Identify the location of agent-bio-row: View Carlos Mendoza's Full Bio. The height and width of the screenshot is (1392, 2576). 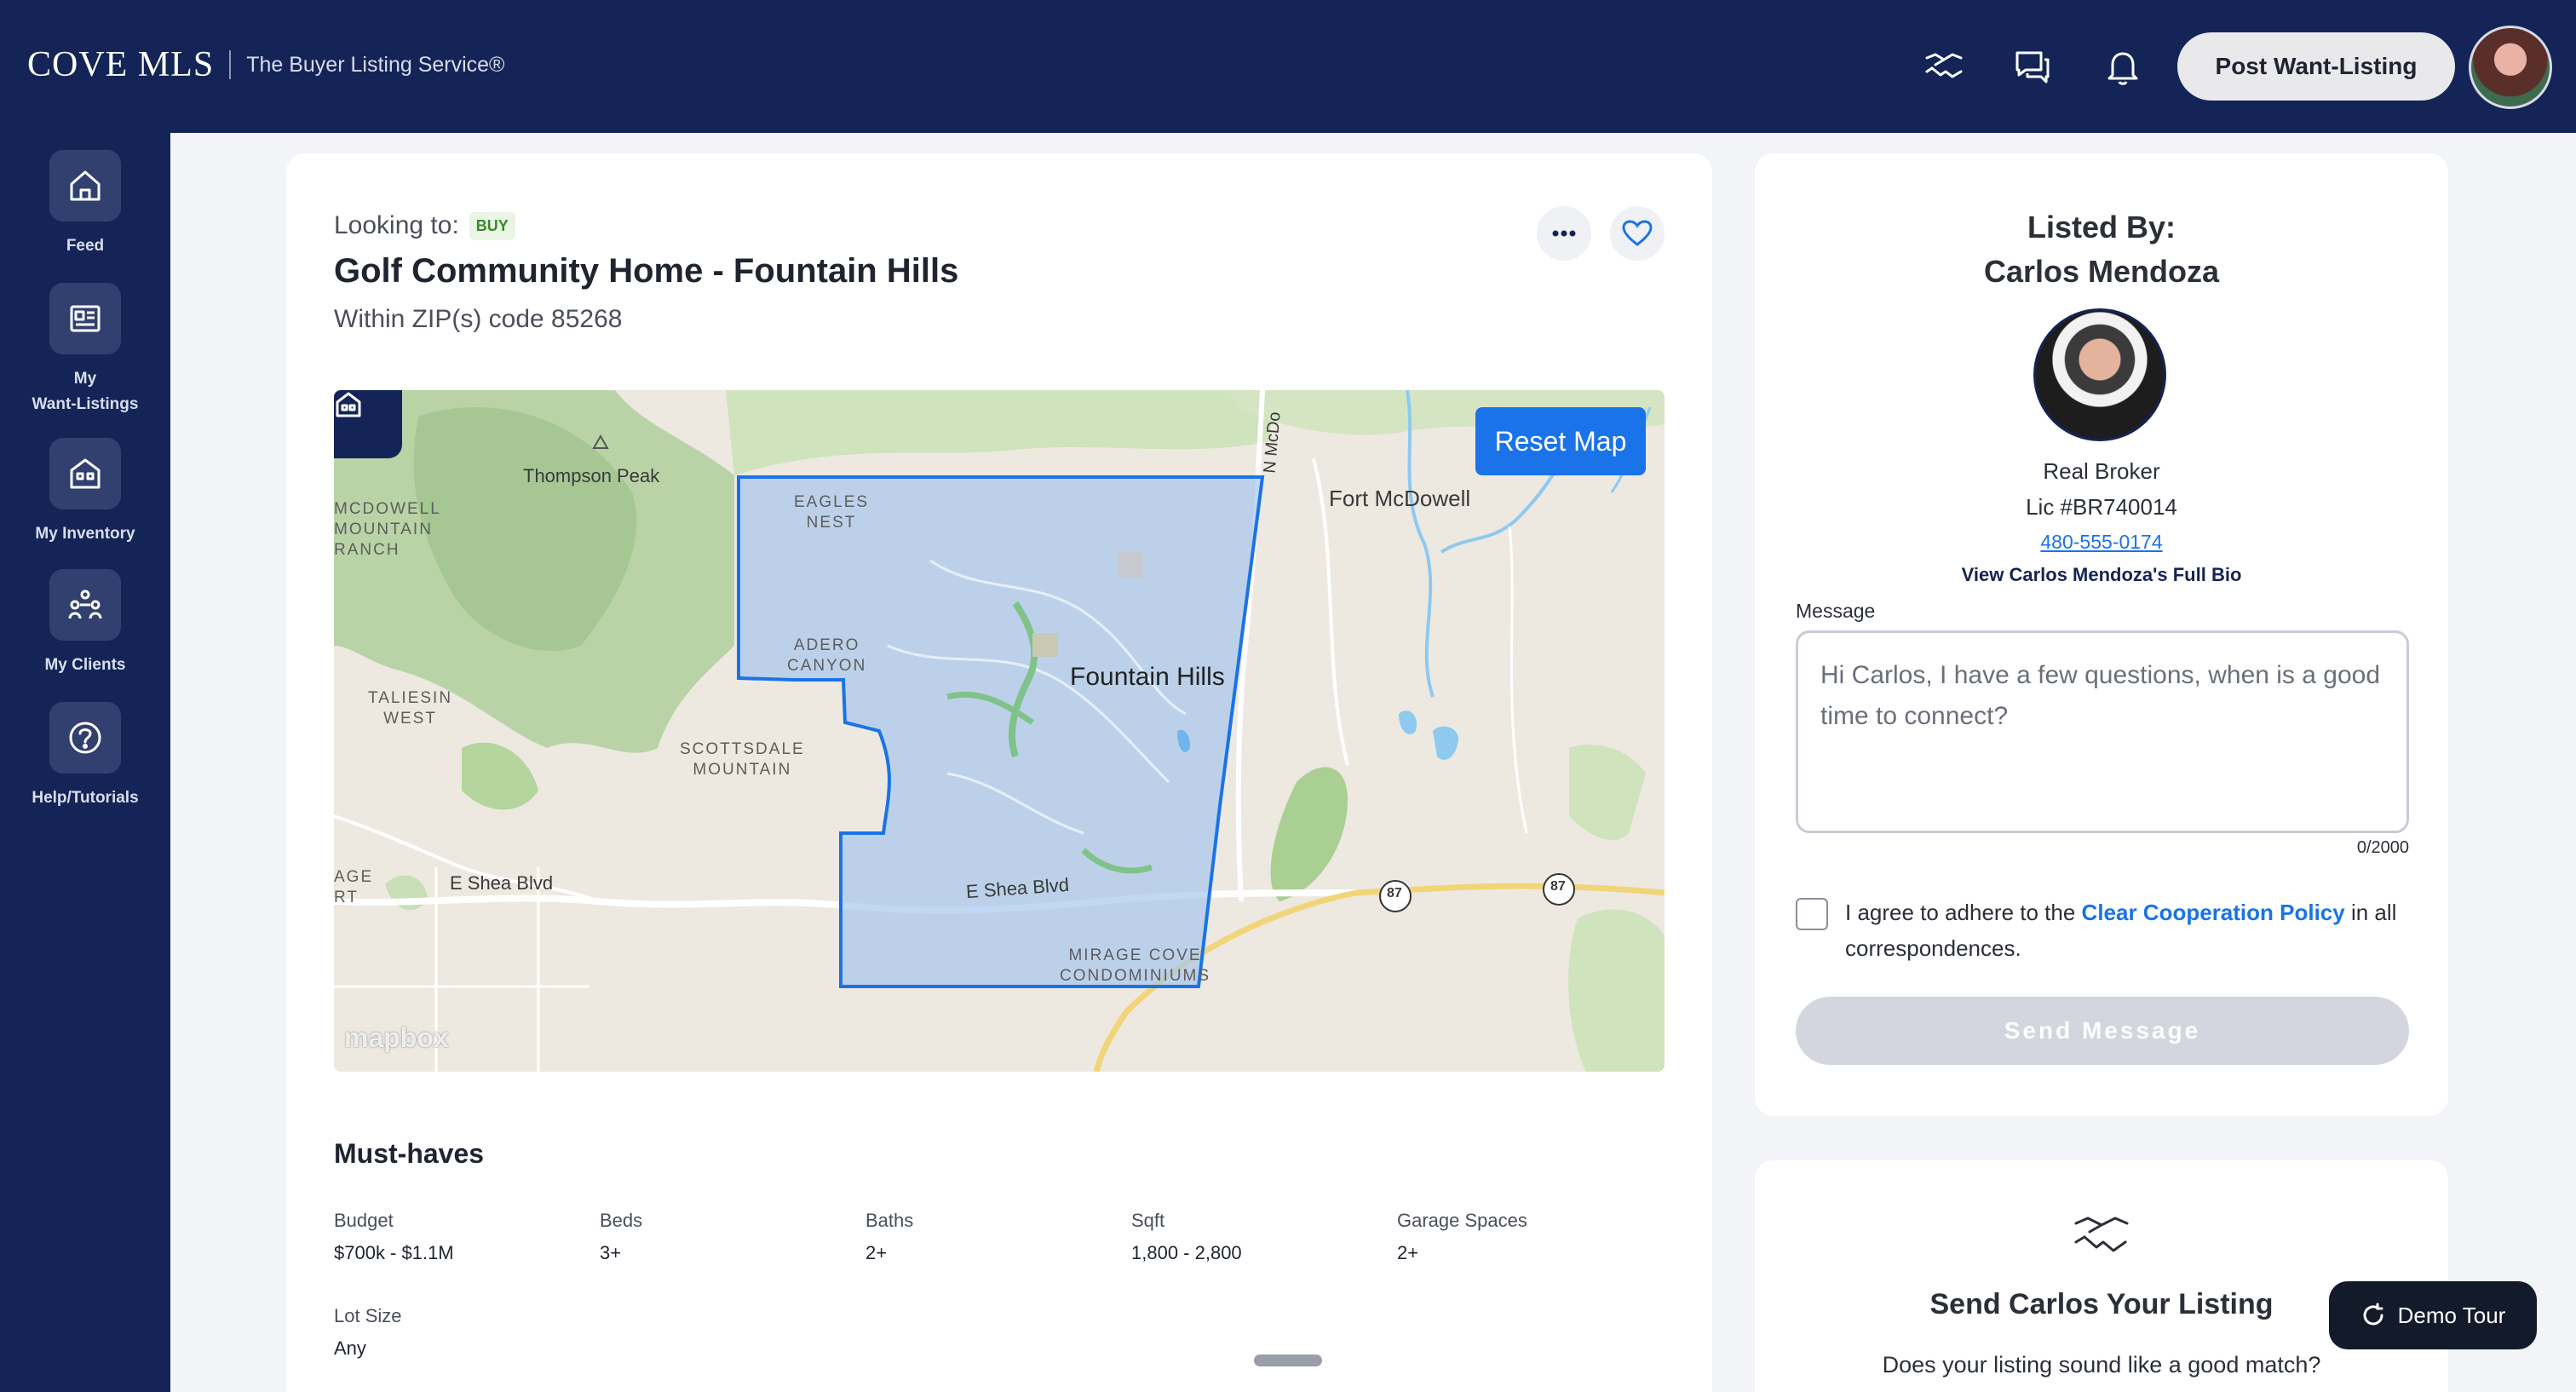
(2102, 574).